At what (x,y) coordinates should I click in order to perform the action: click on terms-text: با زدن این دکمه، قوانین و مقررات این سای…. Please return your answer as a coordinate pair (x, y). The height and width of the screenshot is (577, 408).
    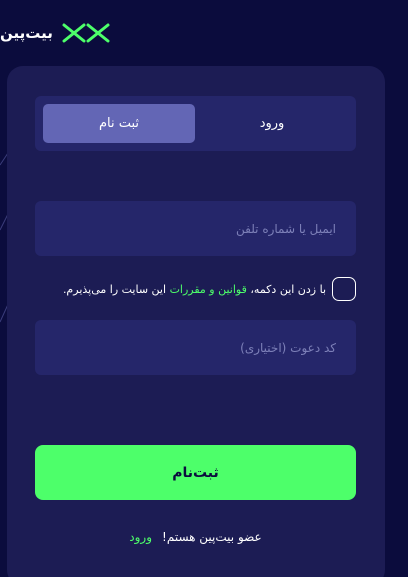
    Looking at the image, I should click on (194, 289).